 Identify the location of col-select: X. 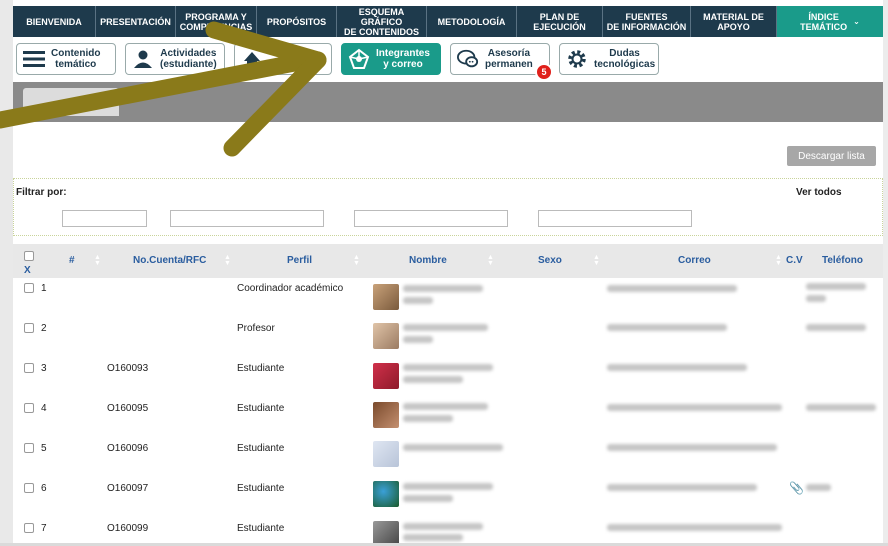
(27, 270).